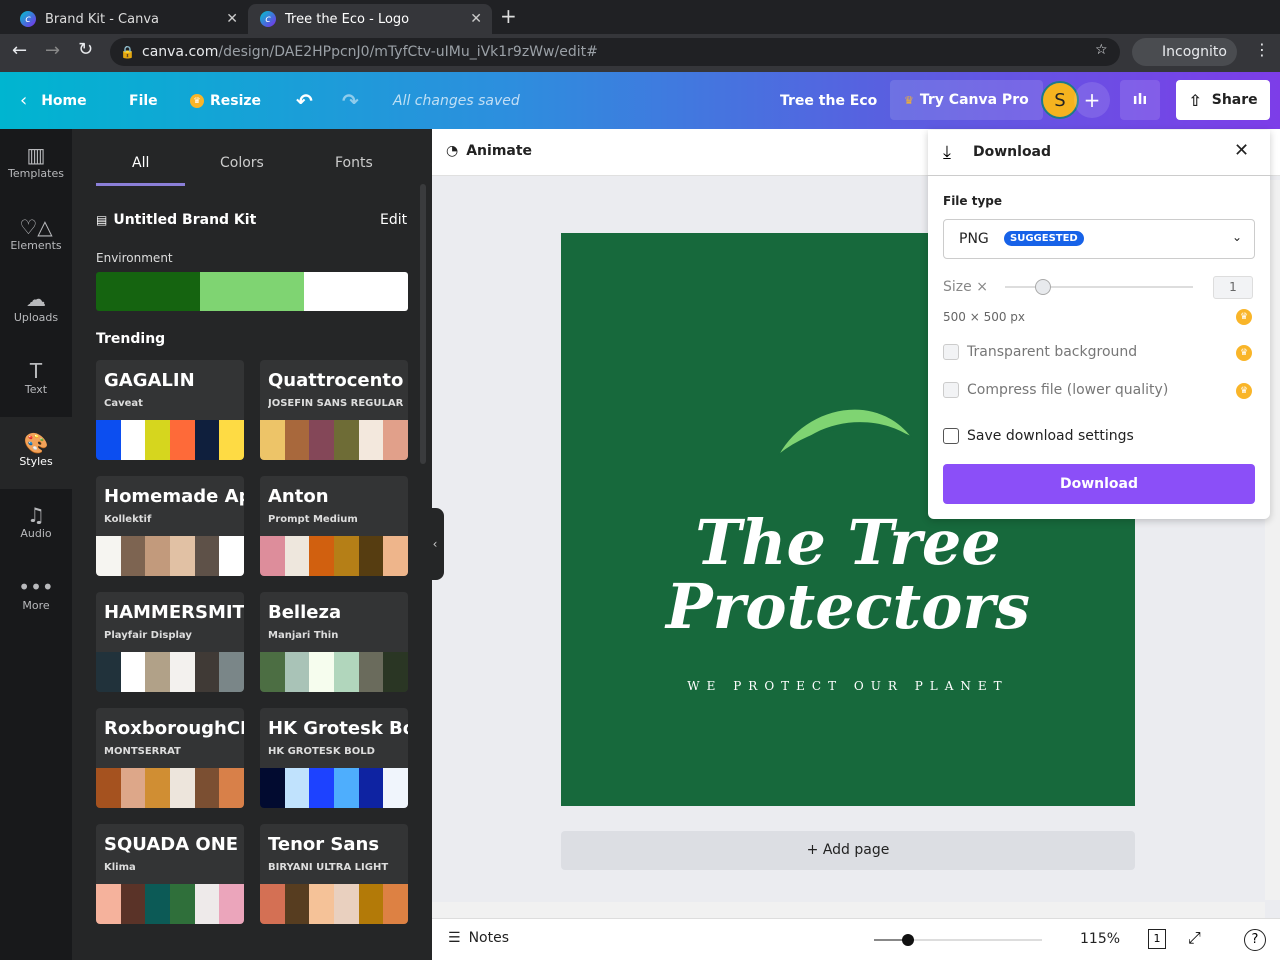 The height and width of the screenshot is (960, 1280). What do you see at coordinates (170, 758) in the screenshot?
I see `style-card: RoxboroughCF MONTSERRAT` at bounding box center [170, 758].